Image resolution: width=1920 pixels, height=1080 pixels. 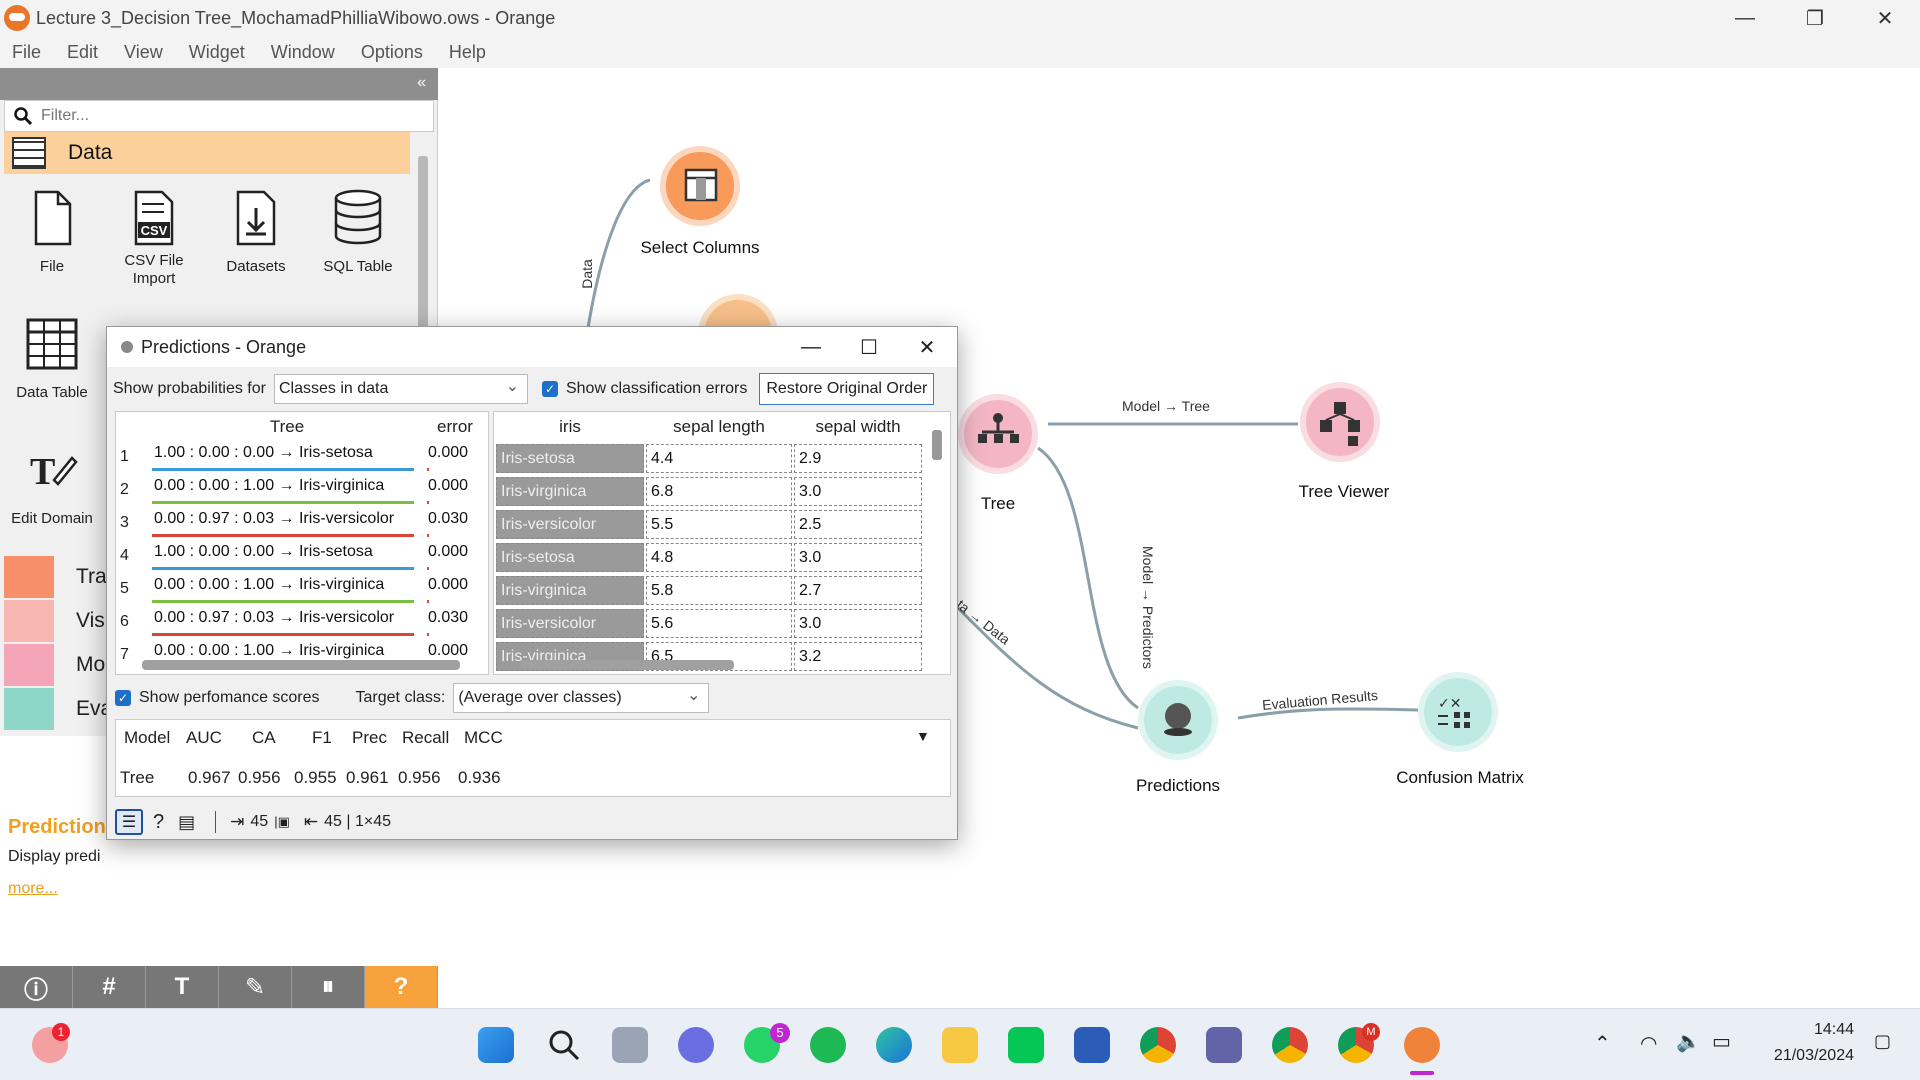 What do you see at coordinates (719, 427) in the screenshot?
I see `header-sepal-length: sepal length` at bounding box center [719, 427].